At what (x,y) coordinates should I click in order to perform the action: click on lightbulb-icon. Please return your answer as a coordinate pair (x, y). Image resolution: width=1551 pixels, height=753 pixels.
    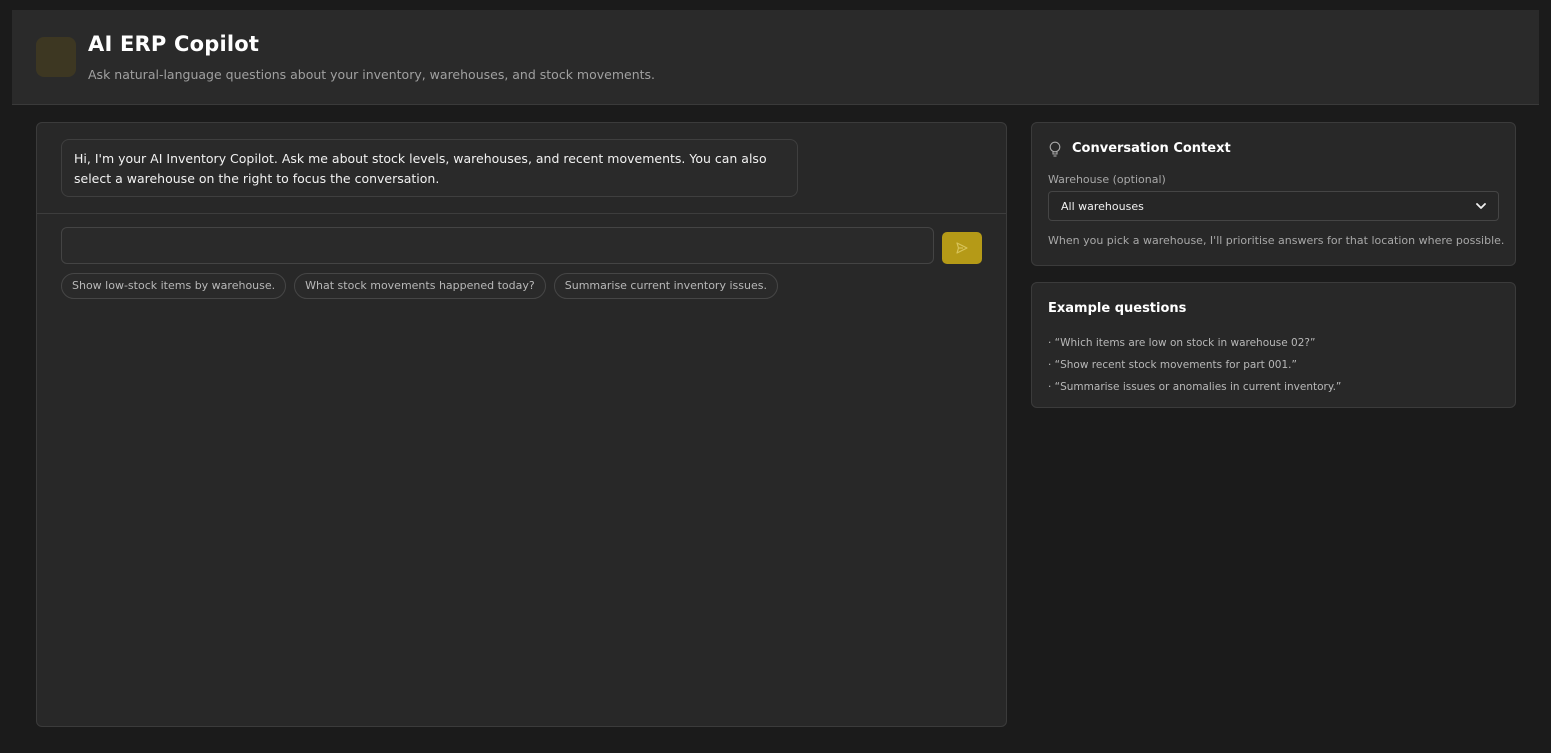
    Looking at the image, I should click on (1055, 149).